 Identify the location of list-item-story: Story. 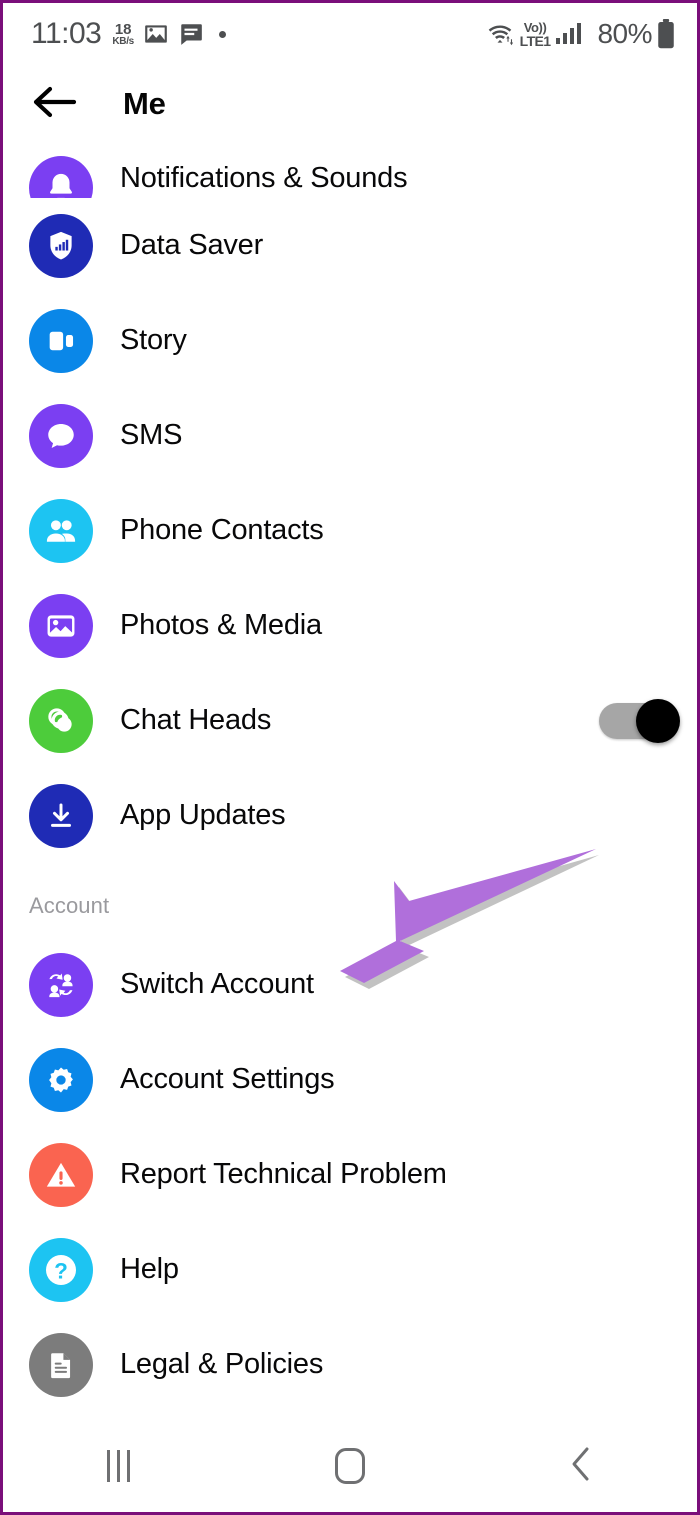
(350, 340).